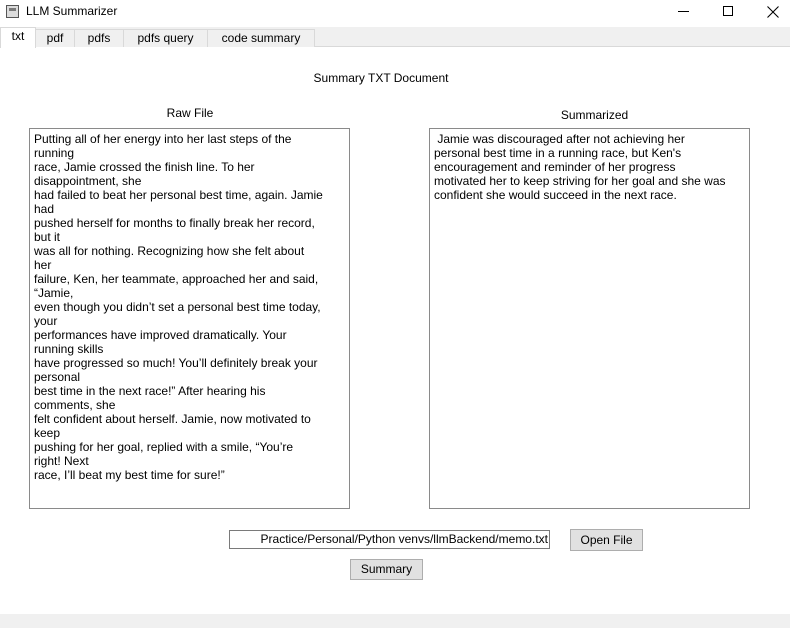  Describe the element at coordinates (386, 569) in the screenshot. I see `summary-button: Summary` at that location.